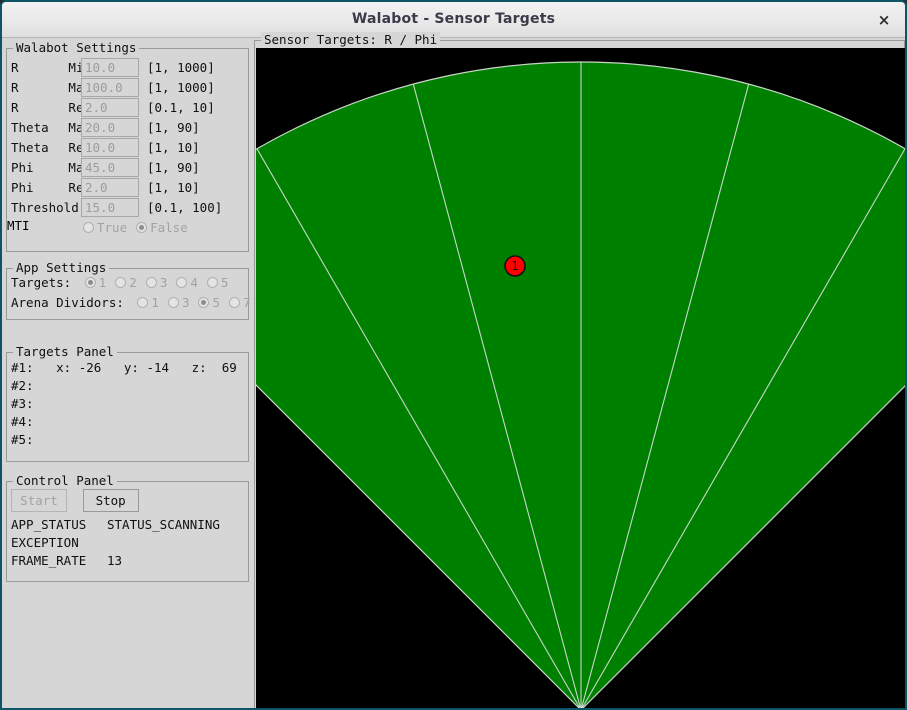 Image resolution: width=907 pixels, height=710 pixels. I want to click on targets-count-row: Targets: 1 2 3 4 5, so click(127, 285).